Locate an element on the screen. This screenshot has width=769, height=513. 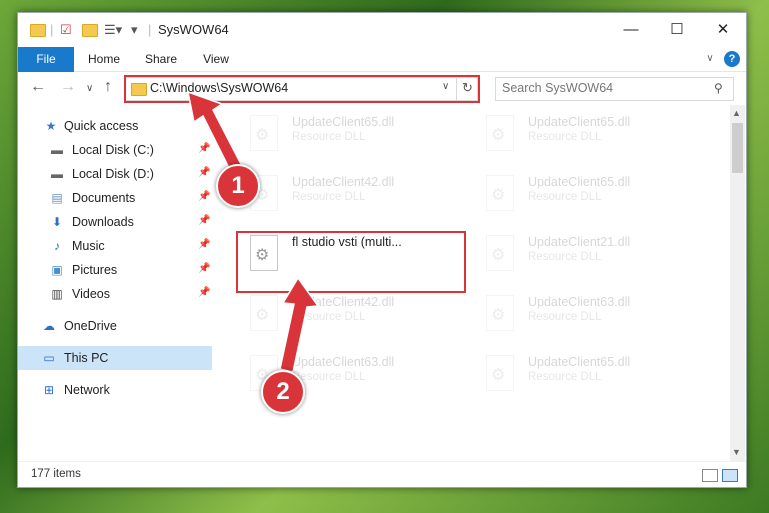
callout-1: 1 is located at coordinates (238, 186).